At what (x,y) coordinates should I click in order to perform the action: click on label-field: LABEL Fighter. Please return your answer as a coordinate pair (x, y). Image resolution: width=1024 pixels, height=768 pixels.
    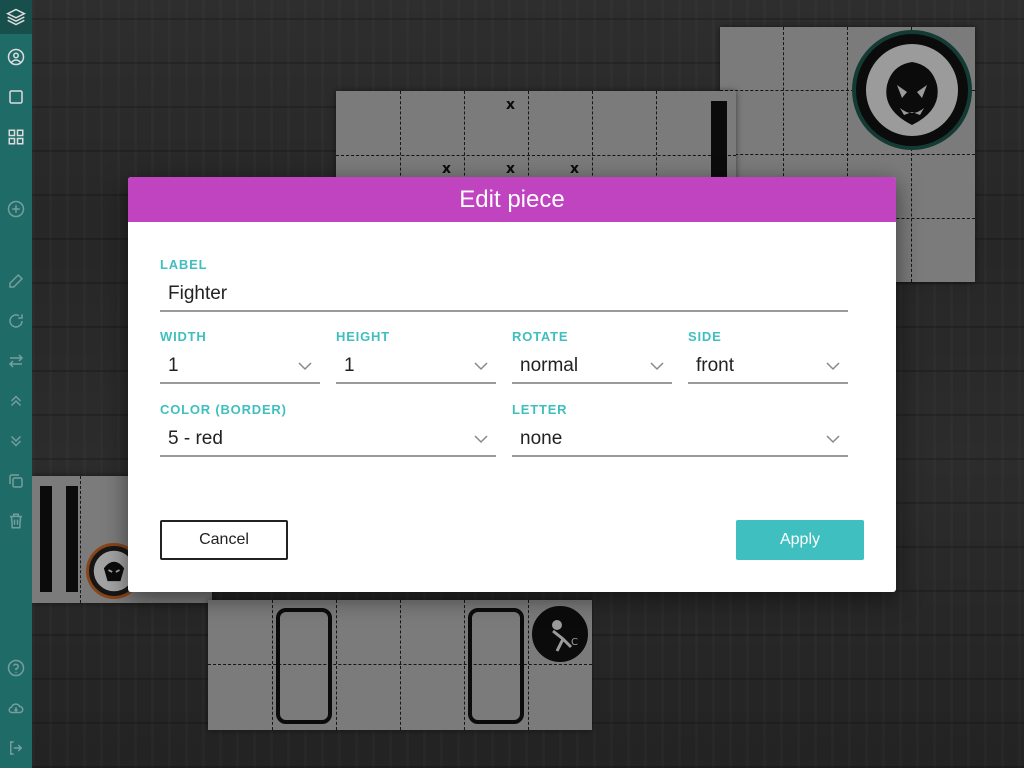
    Looking at the image, I should click on (504, 284).